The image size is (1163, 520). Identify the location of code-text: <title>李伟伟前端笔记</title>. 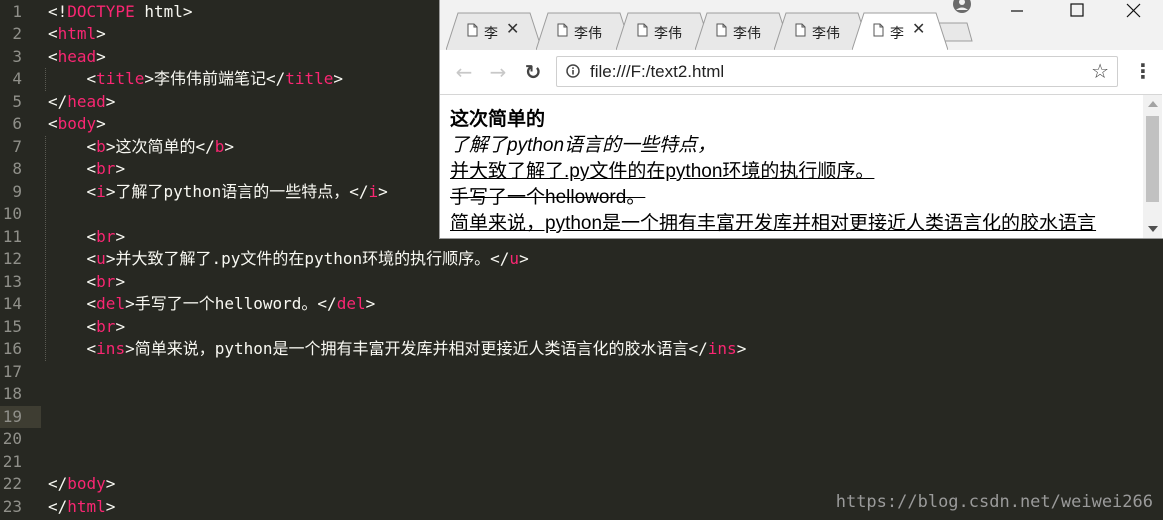
(196, 79).